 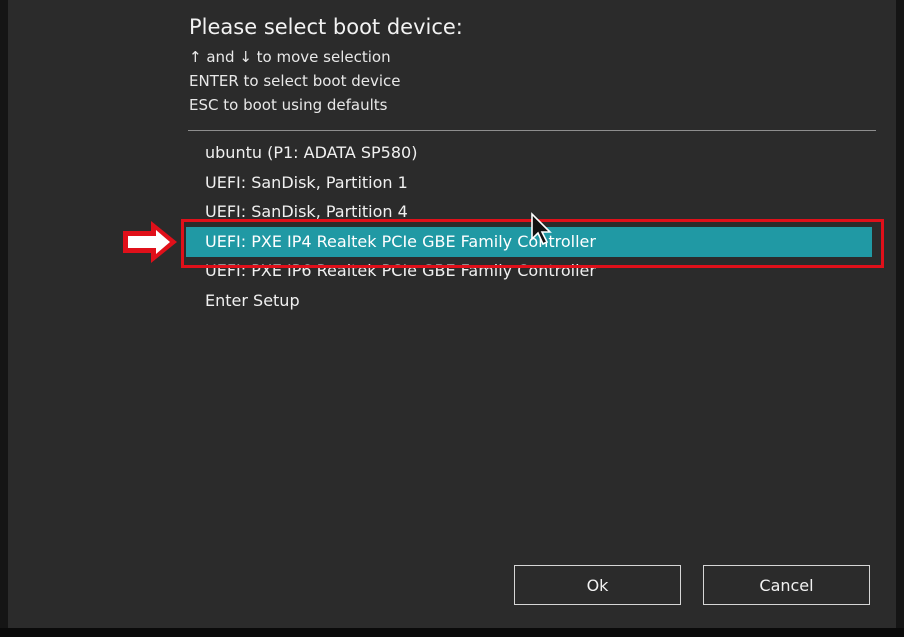 What do you see at coordinates (295, 81) in the screenshot?
I see `help-text-select: ENTER to select boot device` at bounding box center [295, 81].